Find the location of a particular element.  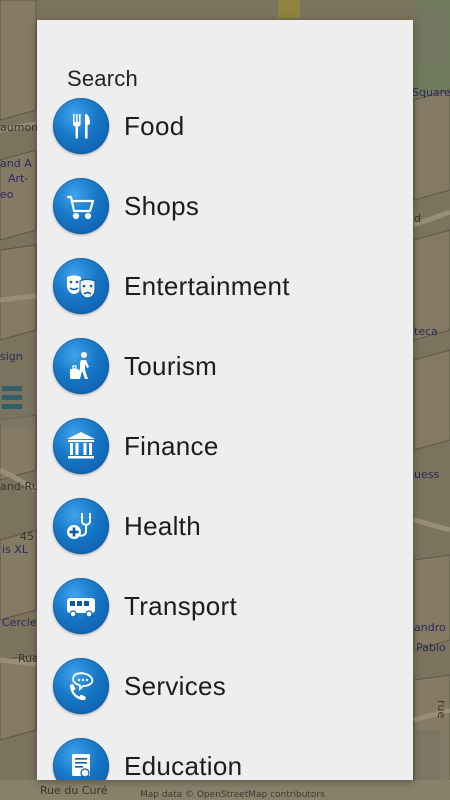

category-item-shops: Shops is located at coordinates (225, 206).